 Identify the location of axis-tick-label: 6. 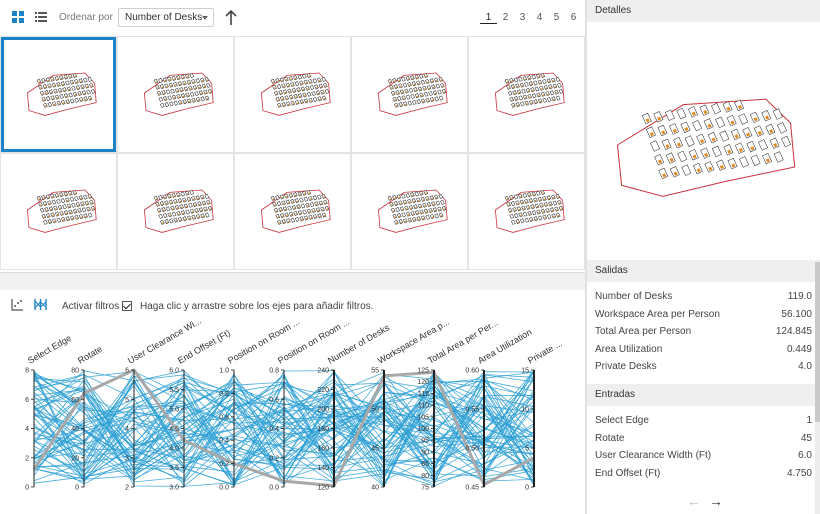
(27, 400).